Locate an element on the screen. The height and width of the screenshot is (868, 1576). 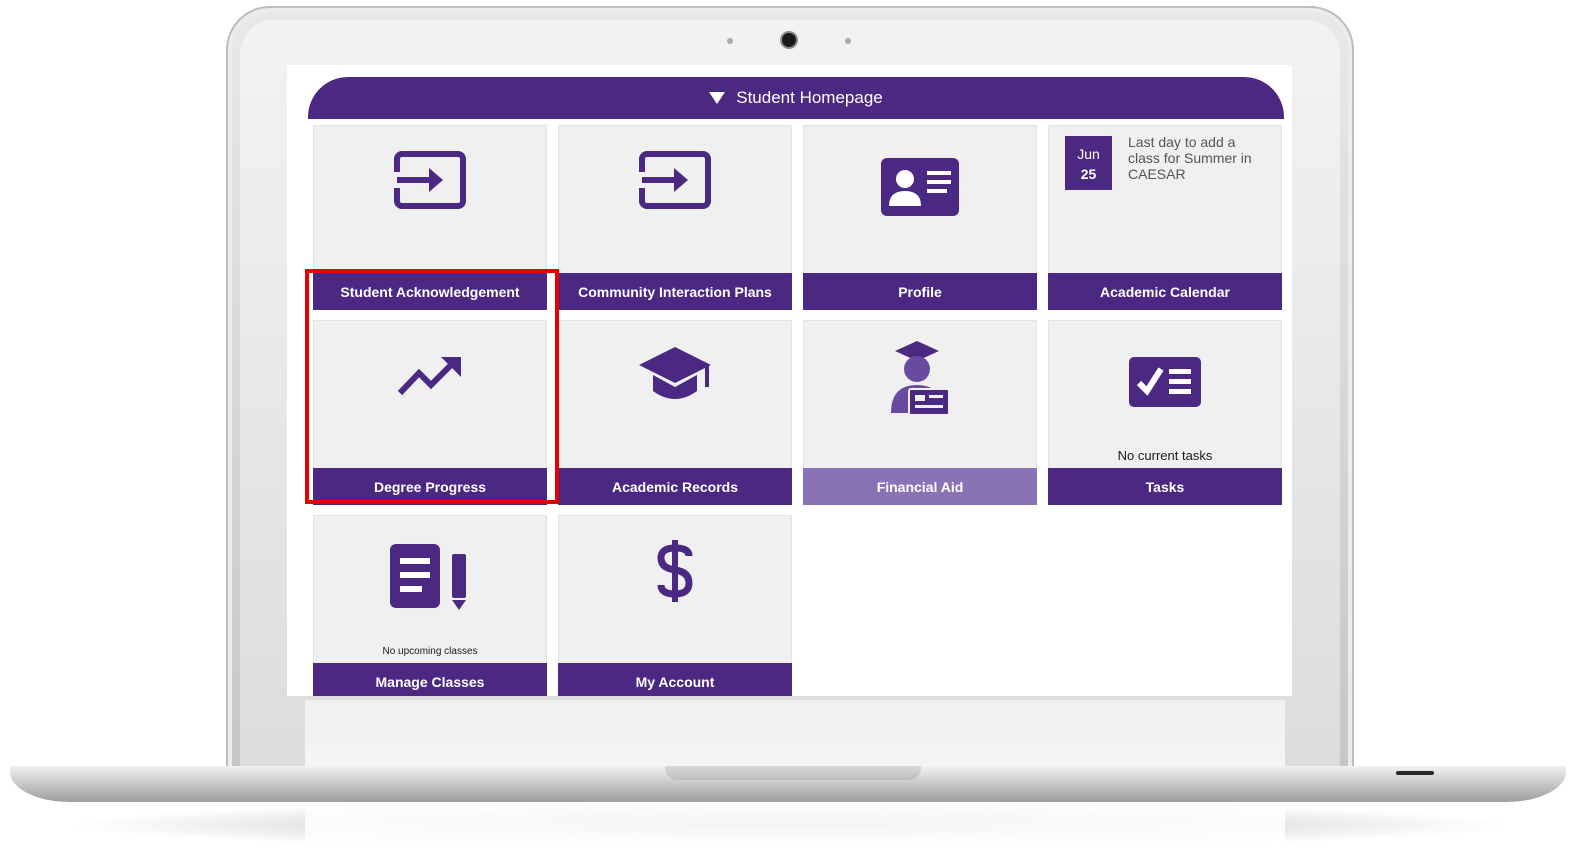
tile-label: Degree Progress is located at coordinates (430, 486).